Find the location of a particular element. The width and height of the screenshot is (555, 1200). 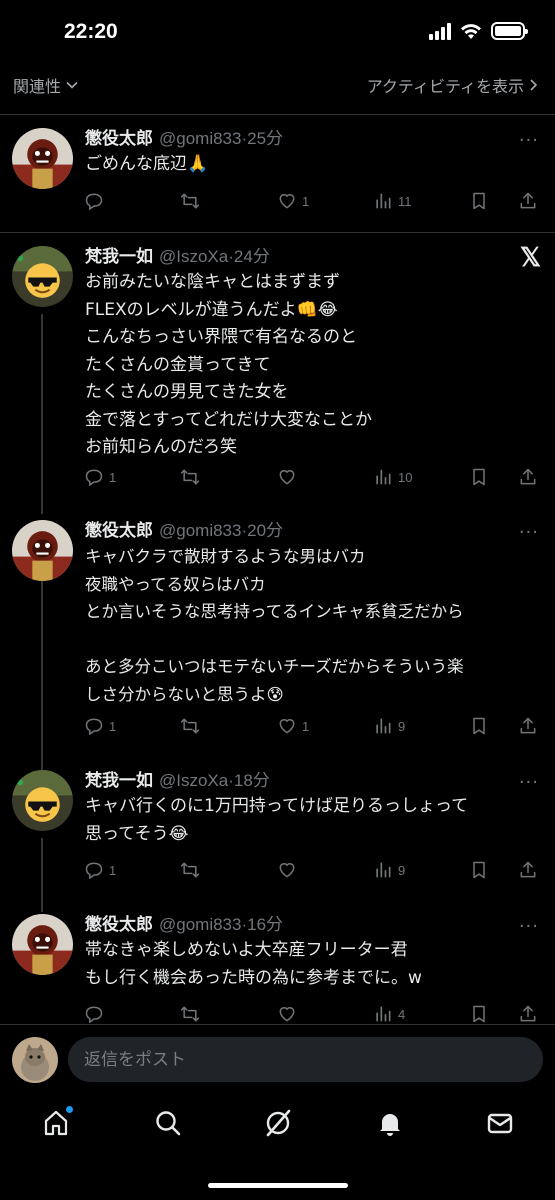

bottom-nav is located at coordinates (277, 1124).